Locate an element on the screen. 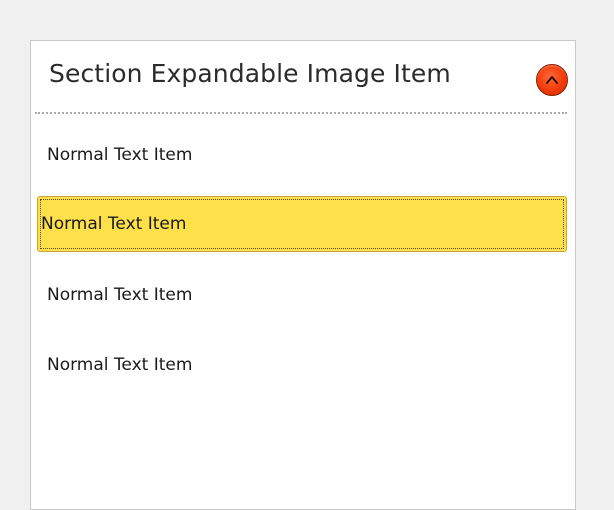 This screenshot has height=510, width=614. collapse-section-button is located at coordinates (552, 80).